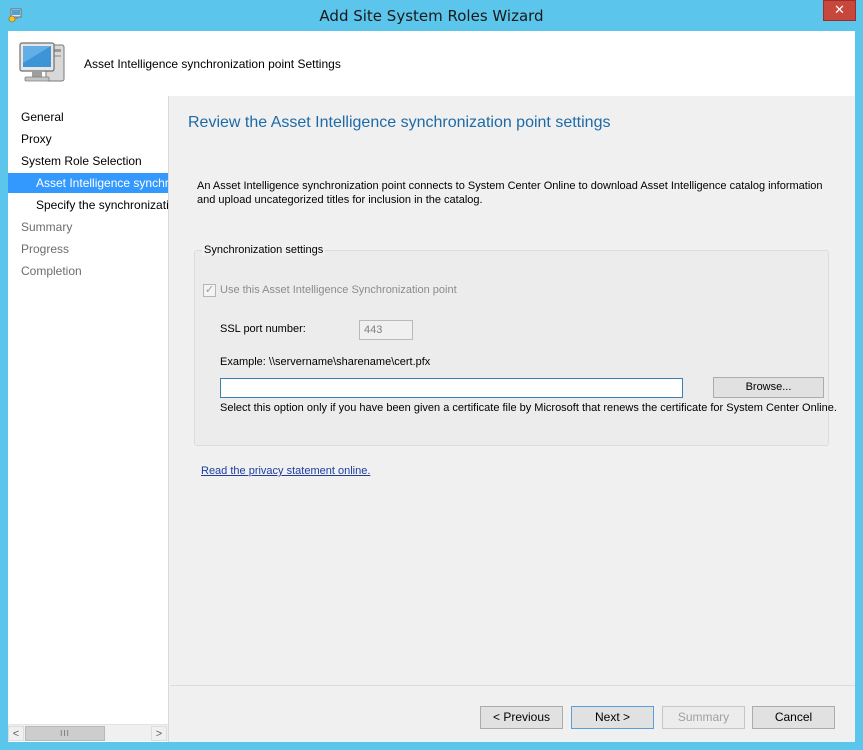  Describe the element at coordinates (36, 139) in the screenshot. I see `nav-item-proxy: Proxy` at that location.